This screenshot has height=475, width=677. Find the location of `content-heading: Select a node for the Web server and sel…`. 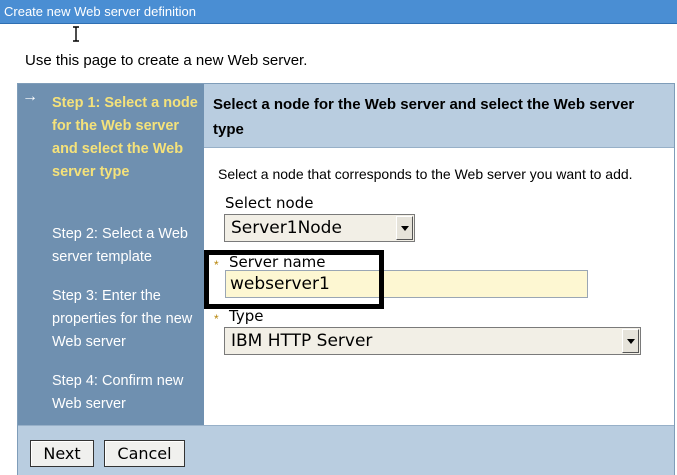

content-heading: Select a node for the Web server and sel… is located at coordinates (439, 116).